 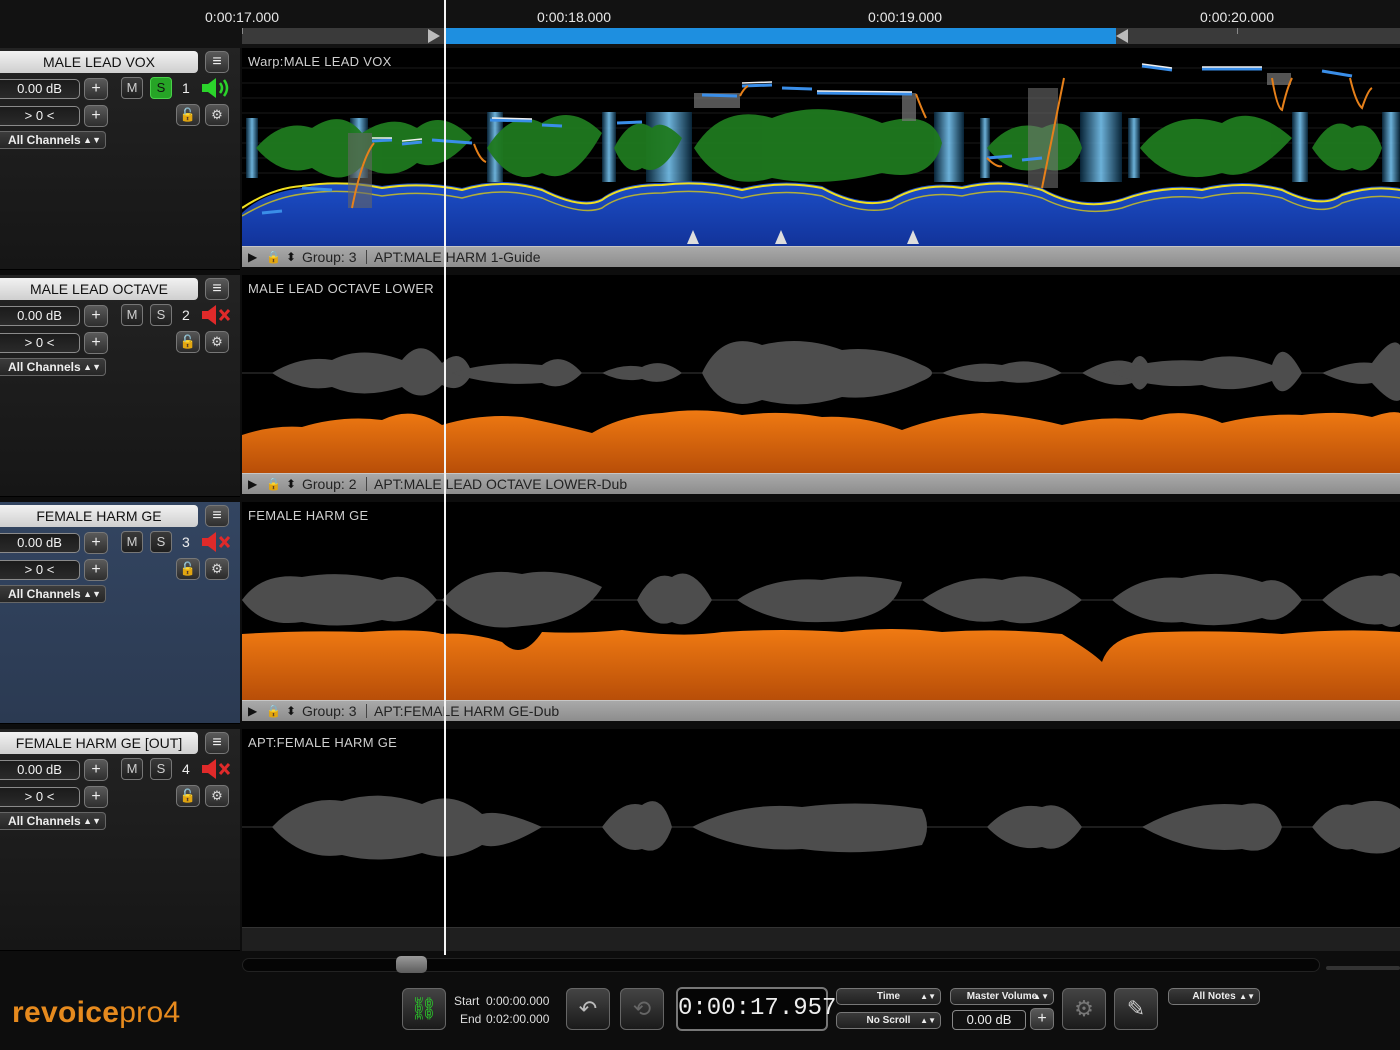 What do you see at coordinates (1363, 968) in the screenshot?
I see `zoom-slider` at bounding box center [1363, 968].